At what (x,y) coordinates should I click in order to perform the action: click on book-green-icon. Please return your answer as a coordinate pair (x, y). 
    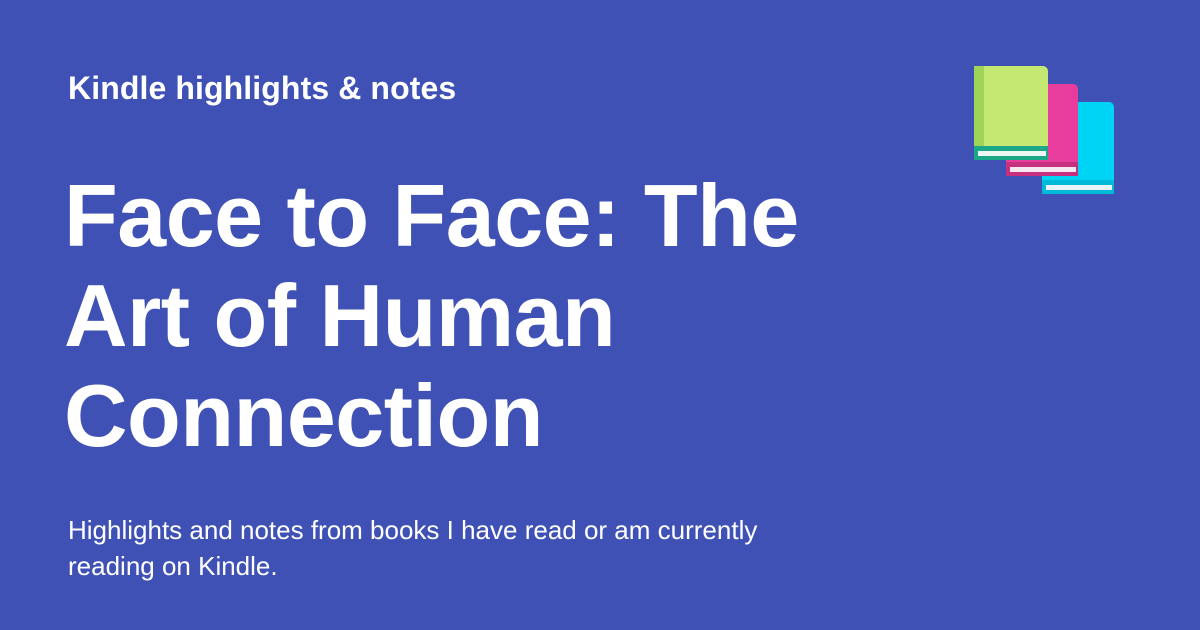
    Looking at the image, I should click on (1011, 113).